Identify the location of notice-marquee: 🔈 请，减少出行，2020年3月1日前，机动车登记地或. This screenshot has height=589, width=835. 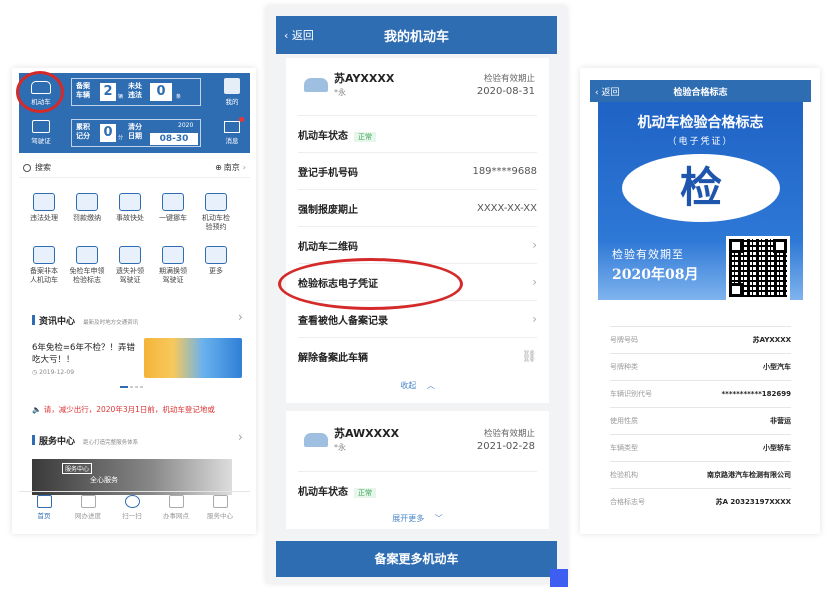
(141, 409).